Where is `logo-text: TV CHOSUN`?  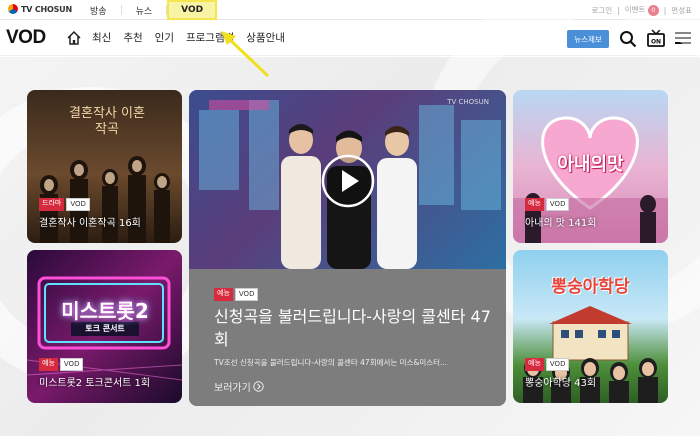 logo-text: TV CHOSUN is located at coordinates (46, 9).